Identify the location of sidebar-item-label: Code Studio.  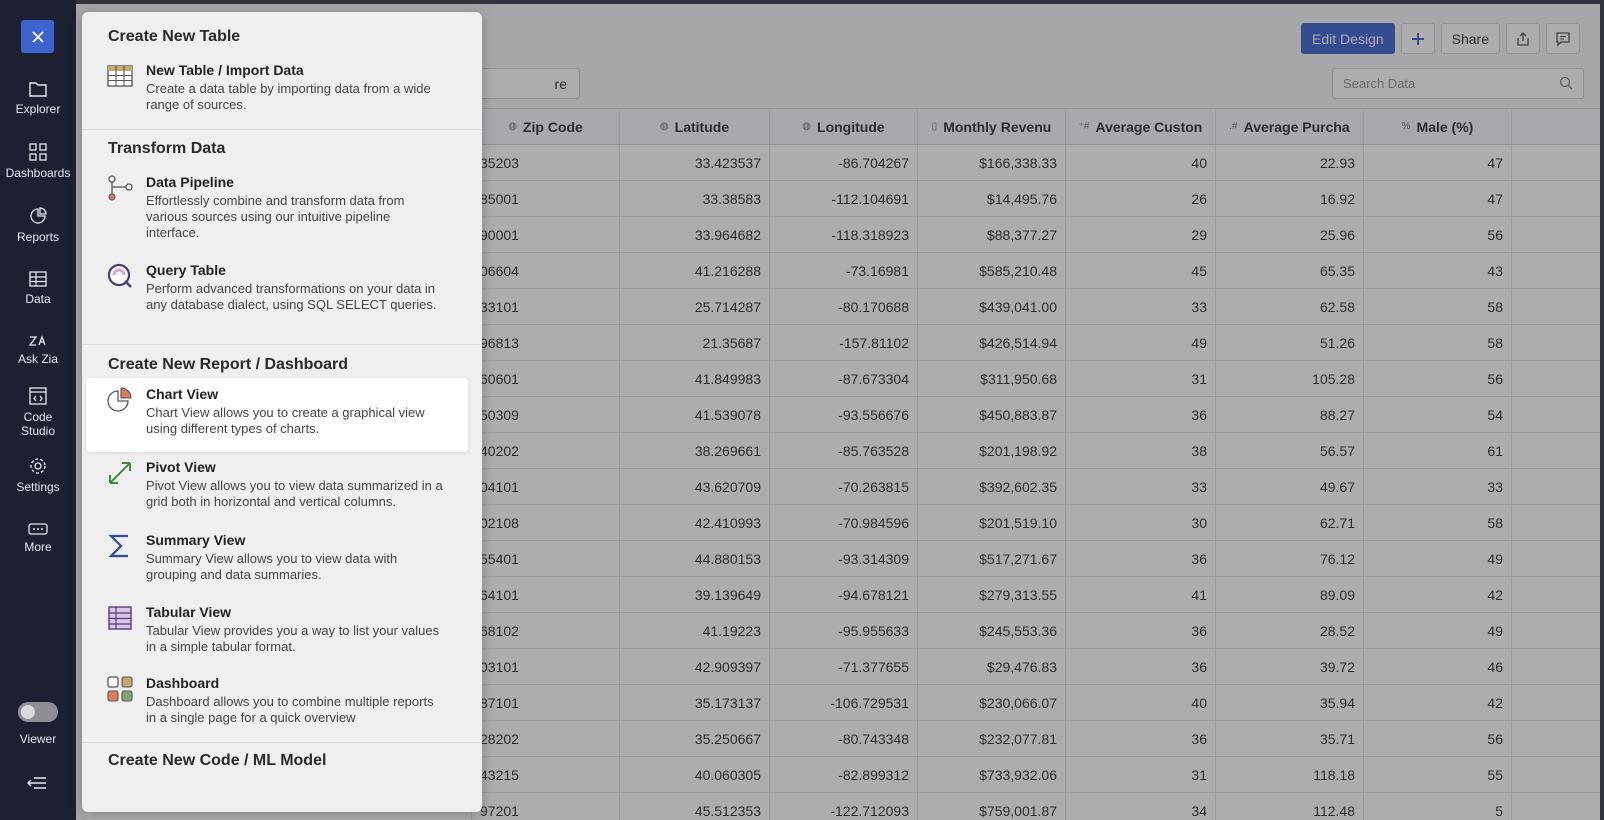
(38, 424).